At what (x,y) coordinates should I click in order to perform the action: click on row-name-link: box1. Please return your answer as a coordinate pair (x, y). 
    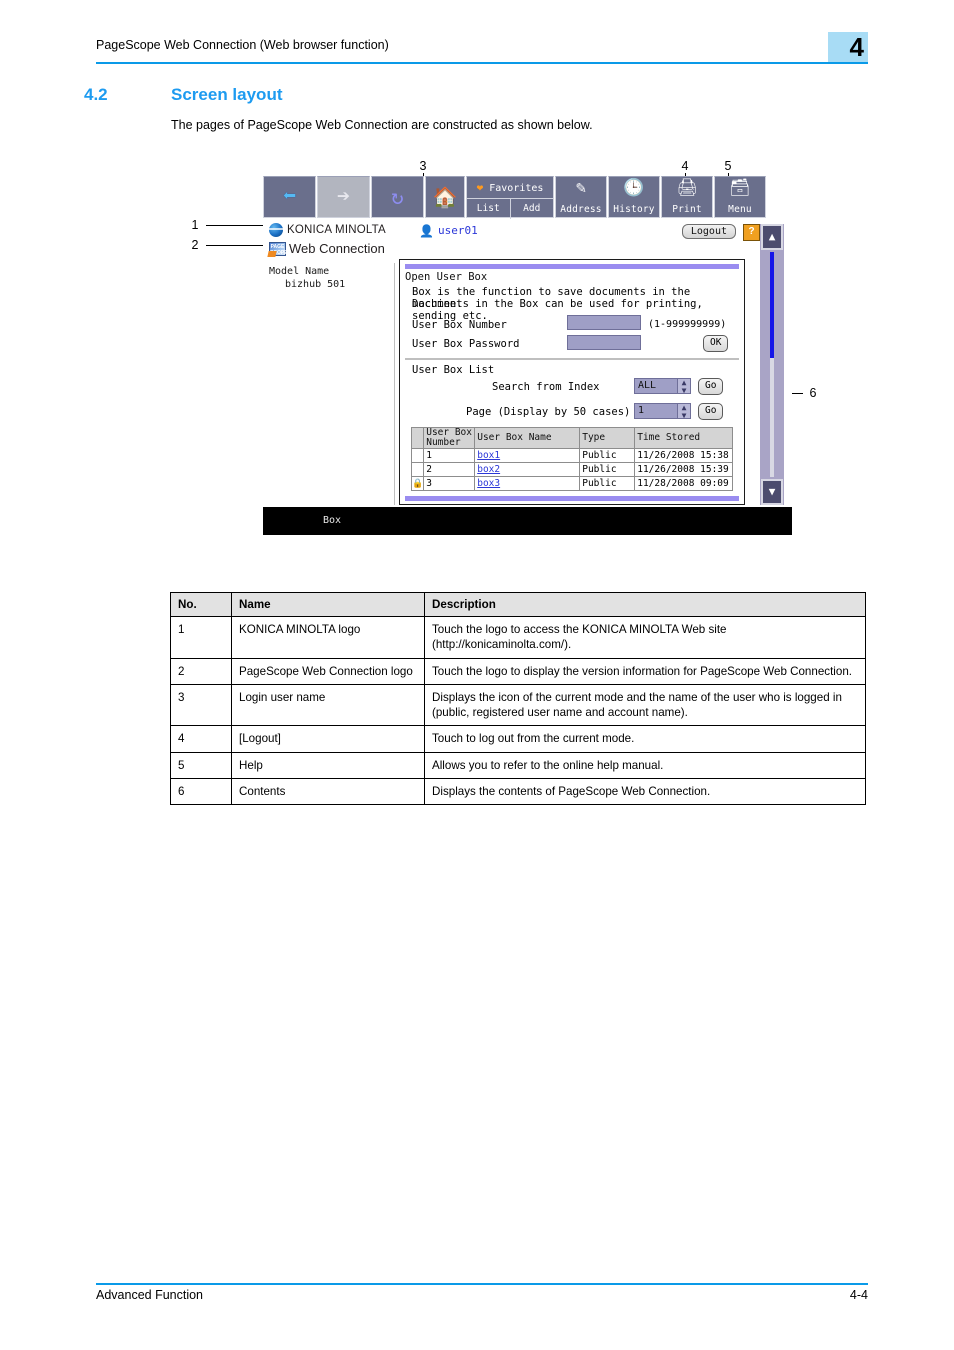
    Looking at the image, I should click on (488, 455).